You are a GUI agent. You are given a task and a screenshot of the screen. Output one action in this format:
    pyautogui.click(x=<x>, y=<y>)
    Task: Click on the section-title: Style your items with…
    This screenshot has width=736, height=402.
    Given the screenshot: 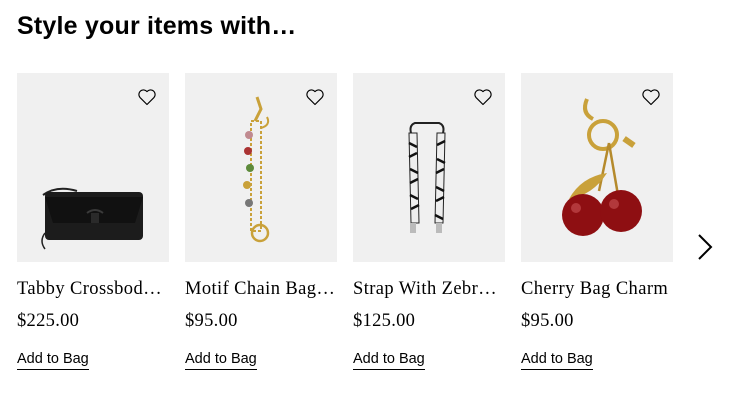 What is the action you would take?
    pyautogui.click(x=157, y=26)
    